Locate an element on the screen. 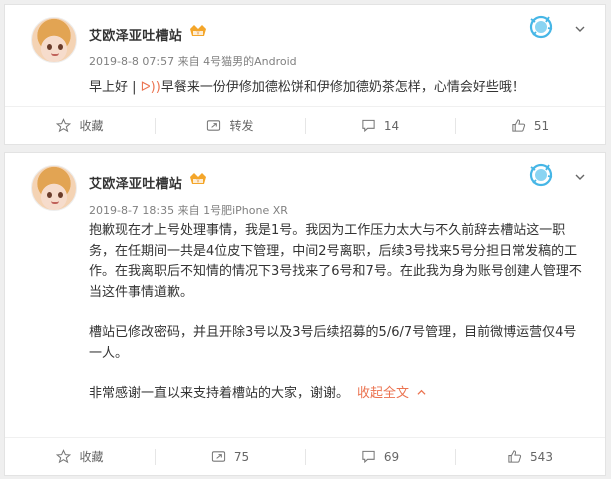  like-count: 51 is located at coordinates (541, 125).